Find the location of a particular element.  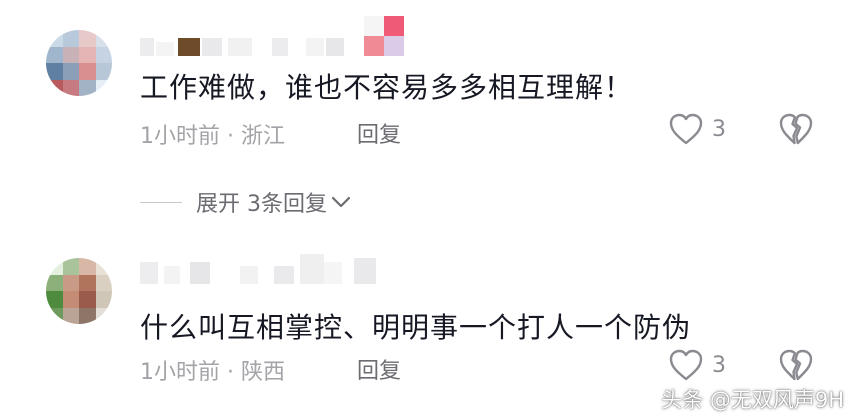

watermark: 头条 @无双风声9H is located at coordinates (752, 400).